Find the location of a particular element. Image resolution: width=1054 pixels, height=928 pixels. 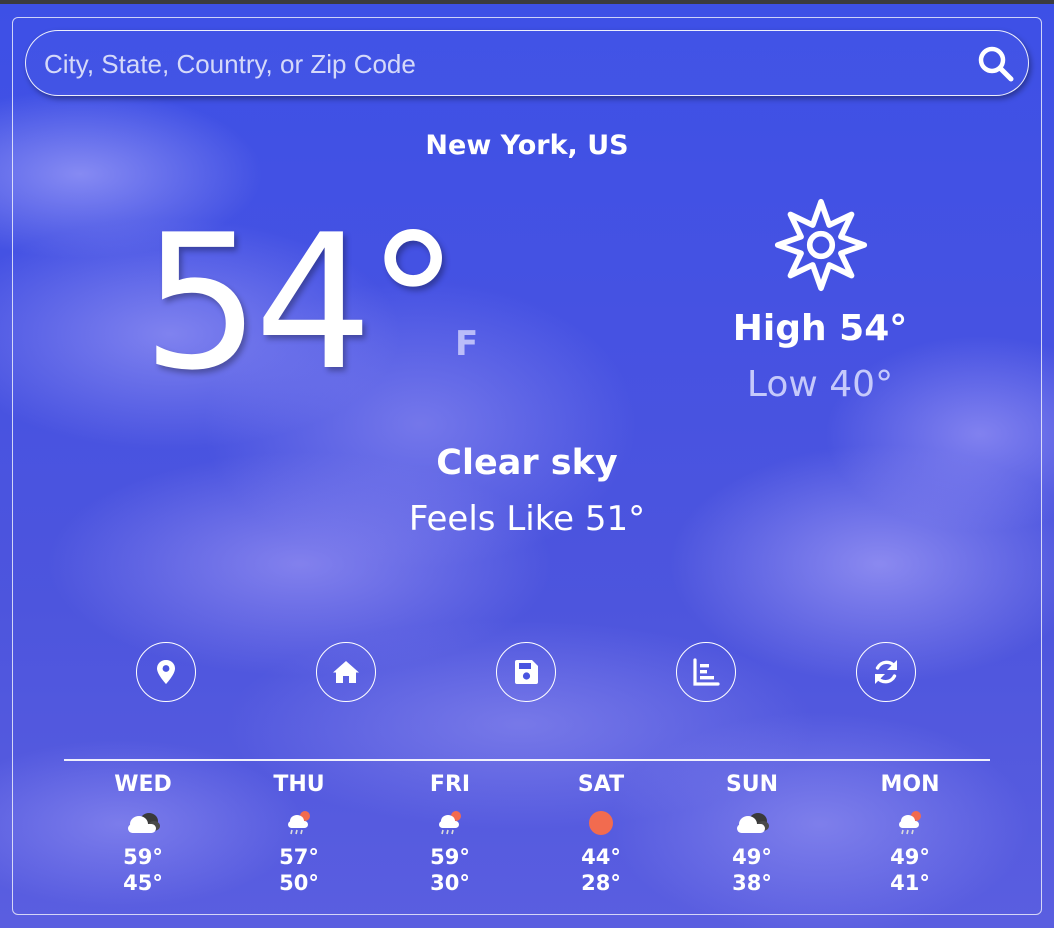

forecast-high: 44° is located at coordinates (601, 857).